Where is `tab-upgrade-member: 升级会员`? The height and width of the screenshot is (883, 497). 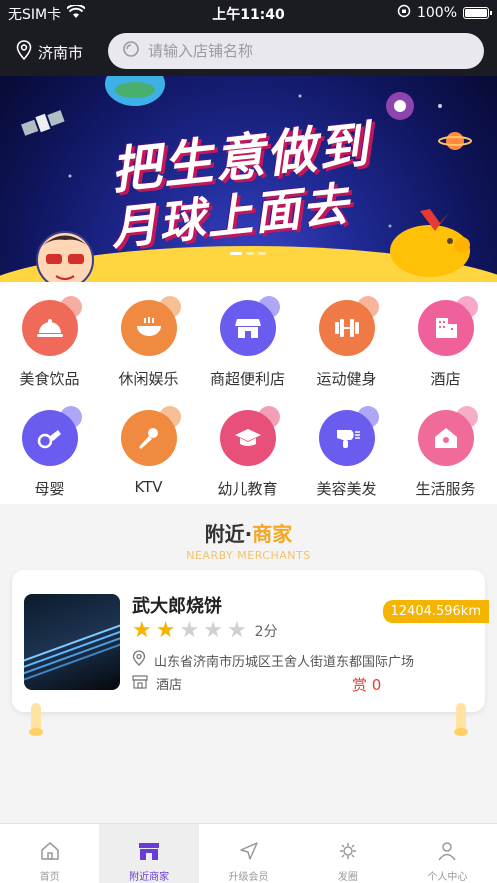
tab-upgrade-member: 升级会员 is located at coordinates (248, 853).